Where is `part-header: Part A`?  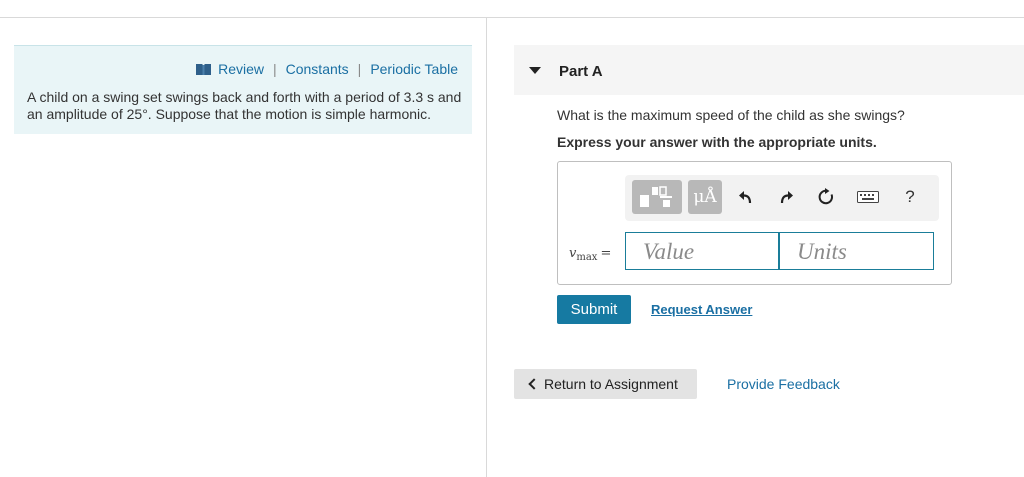 part-header: Part A is located at coordinates (769, 70).